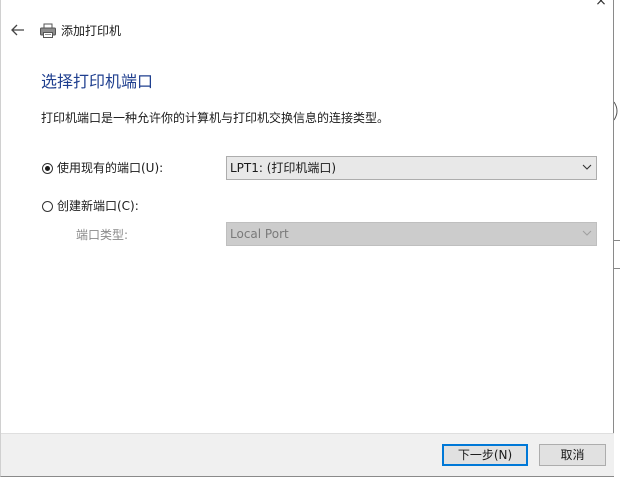 Image resolution: width=620 pixels, height=479 pixels. What do you see at coordinates (307, 454) in the screenshot?
I see `footer-bar: 下一步(N) 取消` at bounding box center [307, 454].